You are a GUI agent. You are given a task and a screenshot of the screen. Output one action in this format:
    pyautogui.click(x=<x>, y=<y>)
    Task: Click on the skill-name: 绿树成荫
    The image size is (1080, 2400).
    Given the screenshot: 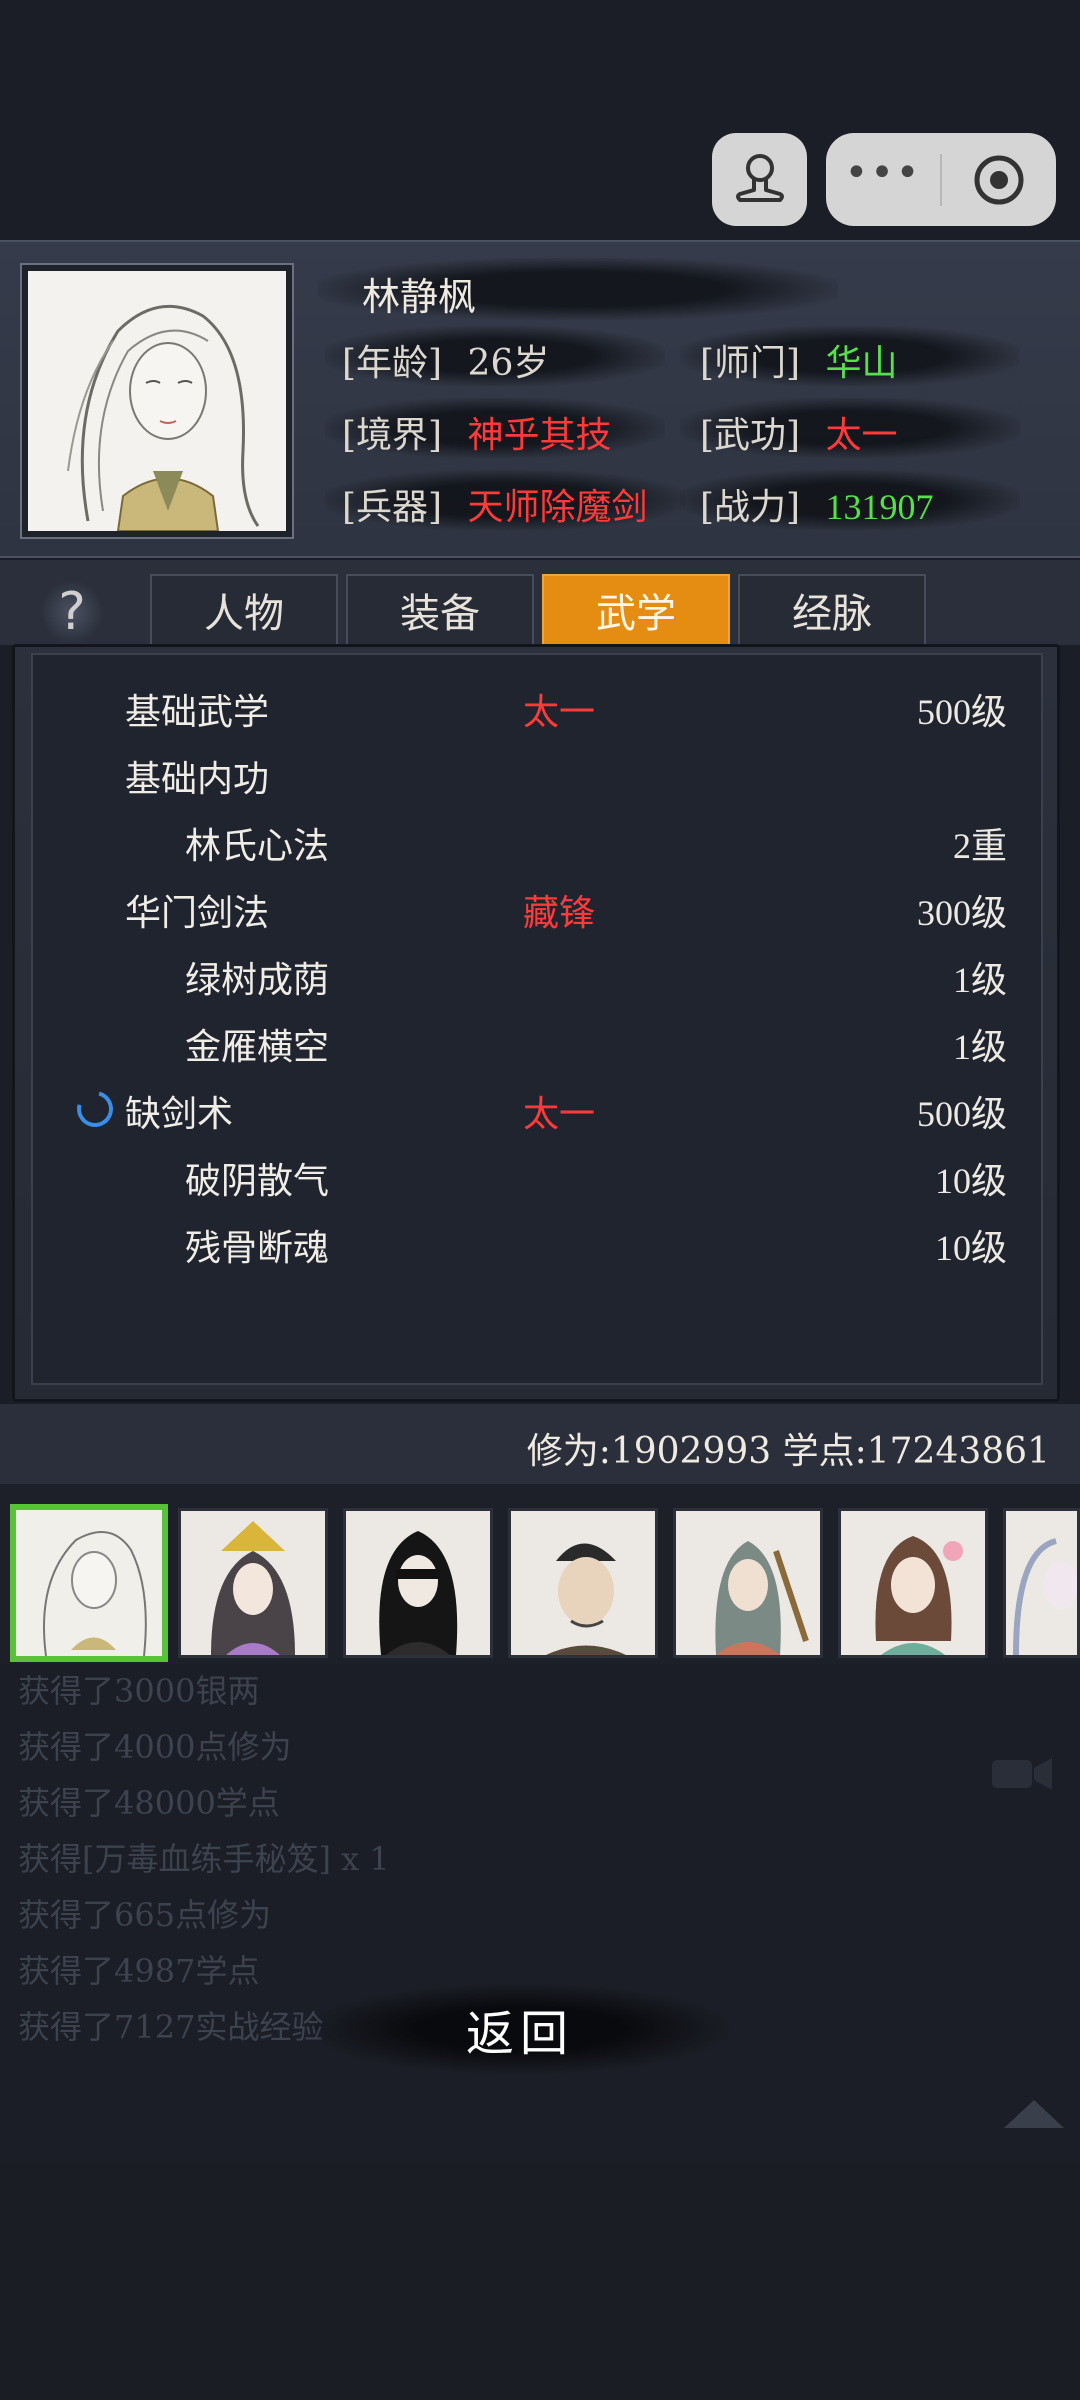 What is the action you would take?
    pyautogui.click(x=257, y=980)
    